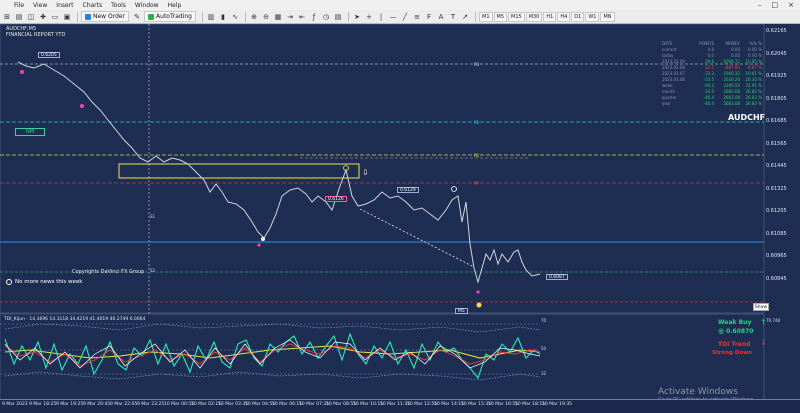 The width and height of the screenshot is (800, 413). Describe the element at coordinates (43, 17) in the screenshot. I see `navigator-icon: ✚` at that location.